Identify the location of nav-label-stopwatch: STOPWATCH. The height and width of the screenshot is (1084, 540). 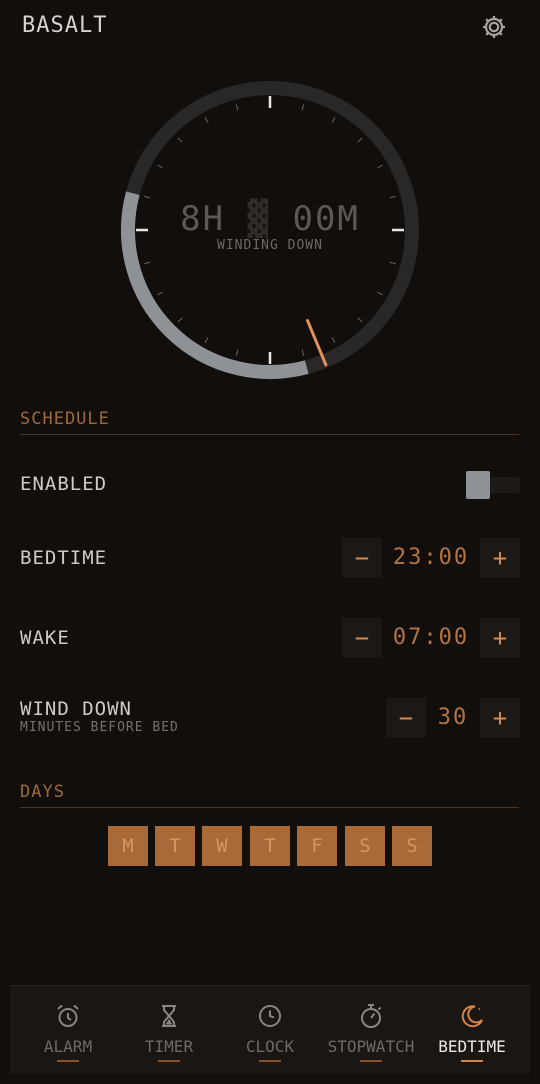
(371, 1046).